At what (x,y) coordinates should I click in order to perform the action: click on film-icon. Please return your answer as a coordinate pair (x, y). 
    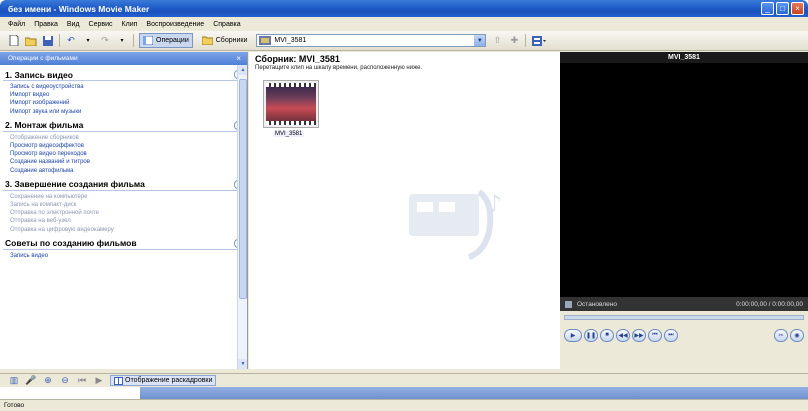
    Looking at the image, I should click on (265, 40).